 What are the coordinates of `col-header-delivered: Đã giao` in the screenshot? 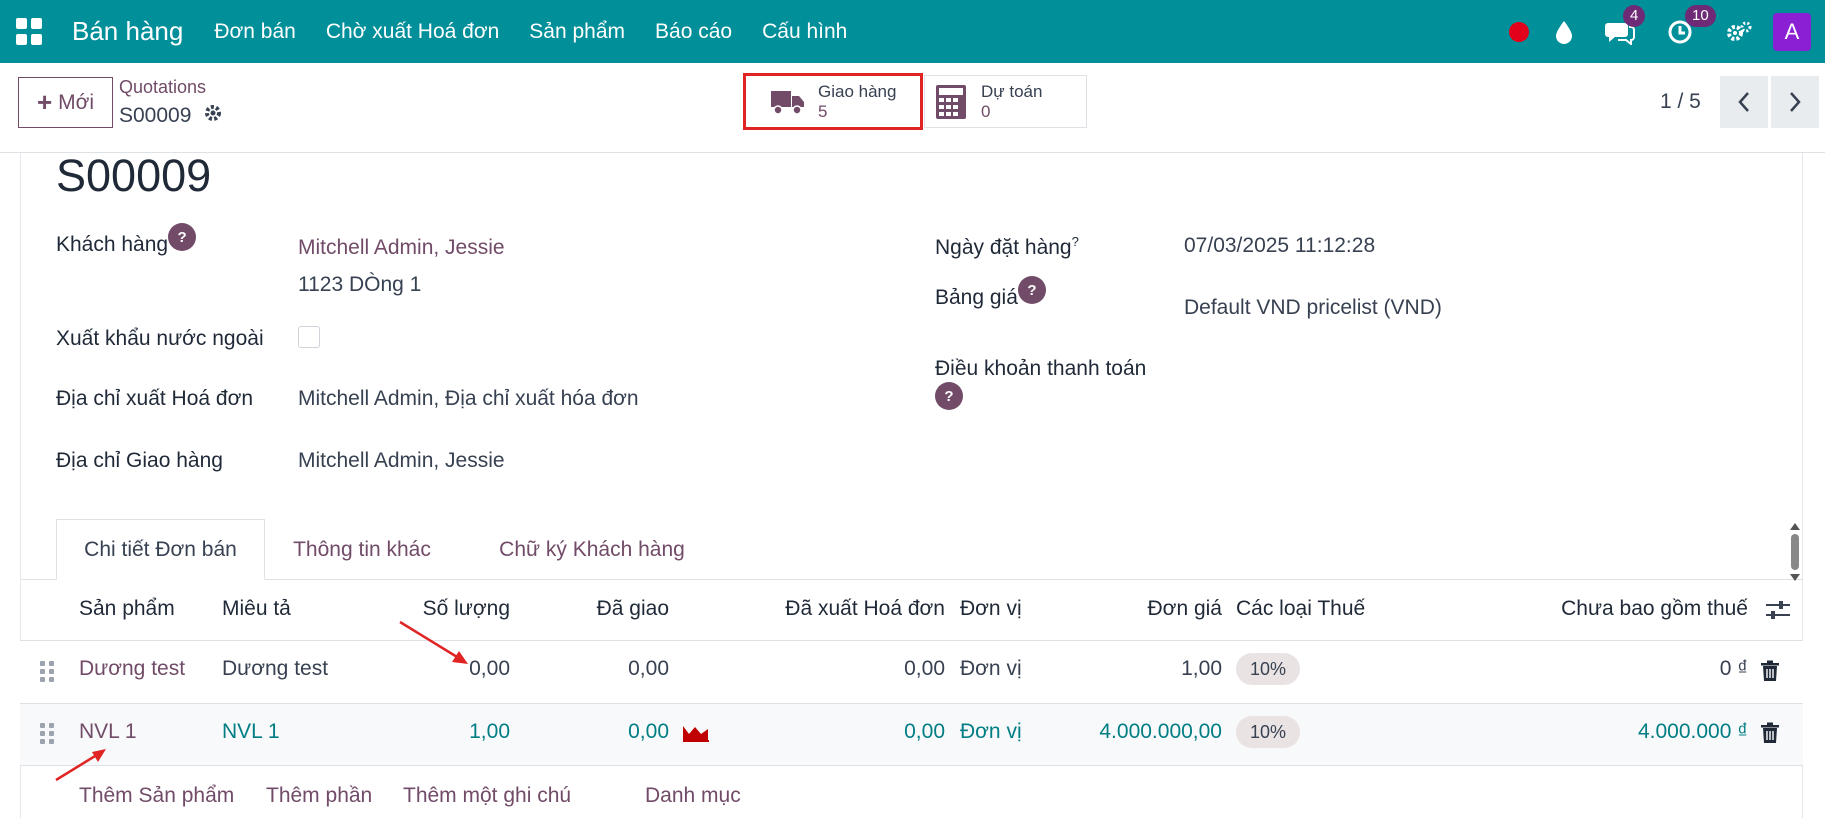 It's located at (594, 609).